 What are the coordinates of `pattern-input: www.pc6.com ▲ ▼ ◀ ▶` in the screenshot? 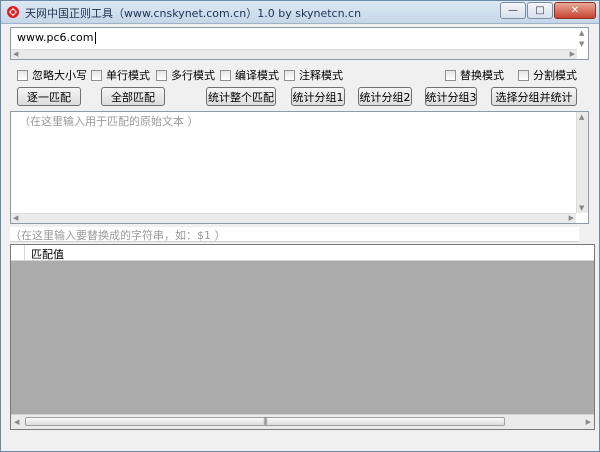 It's located at (299, 43).